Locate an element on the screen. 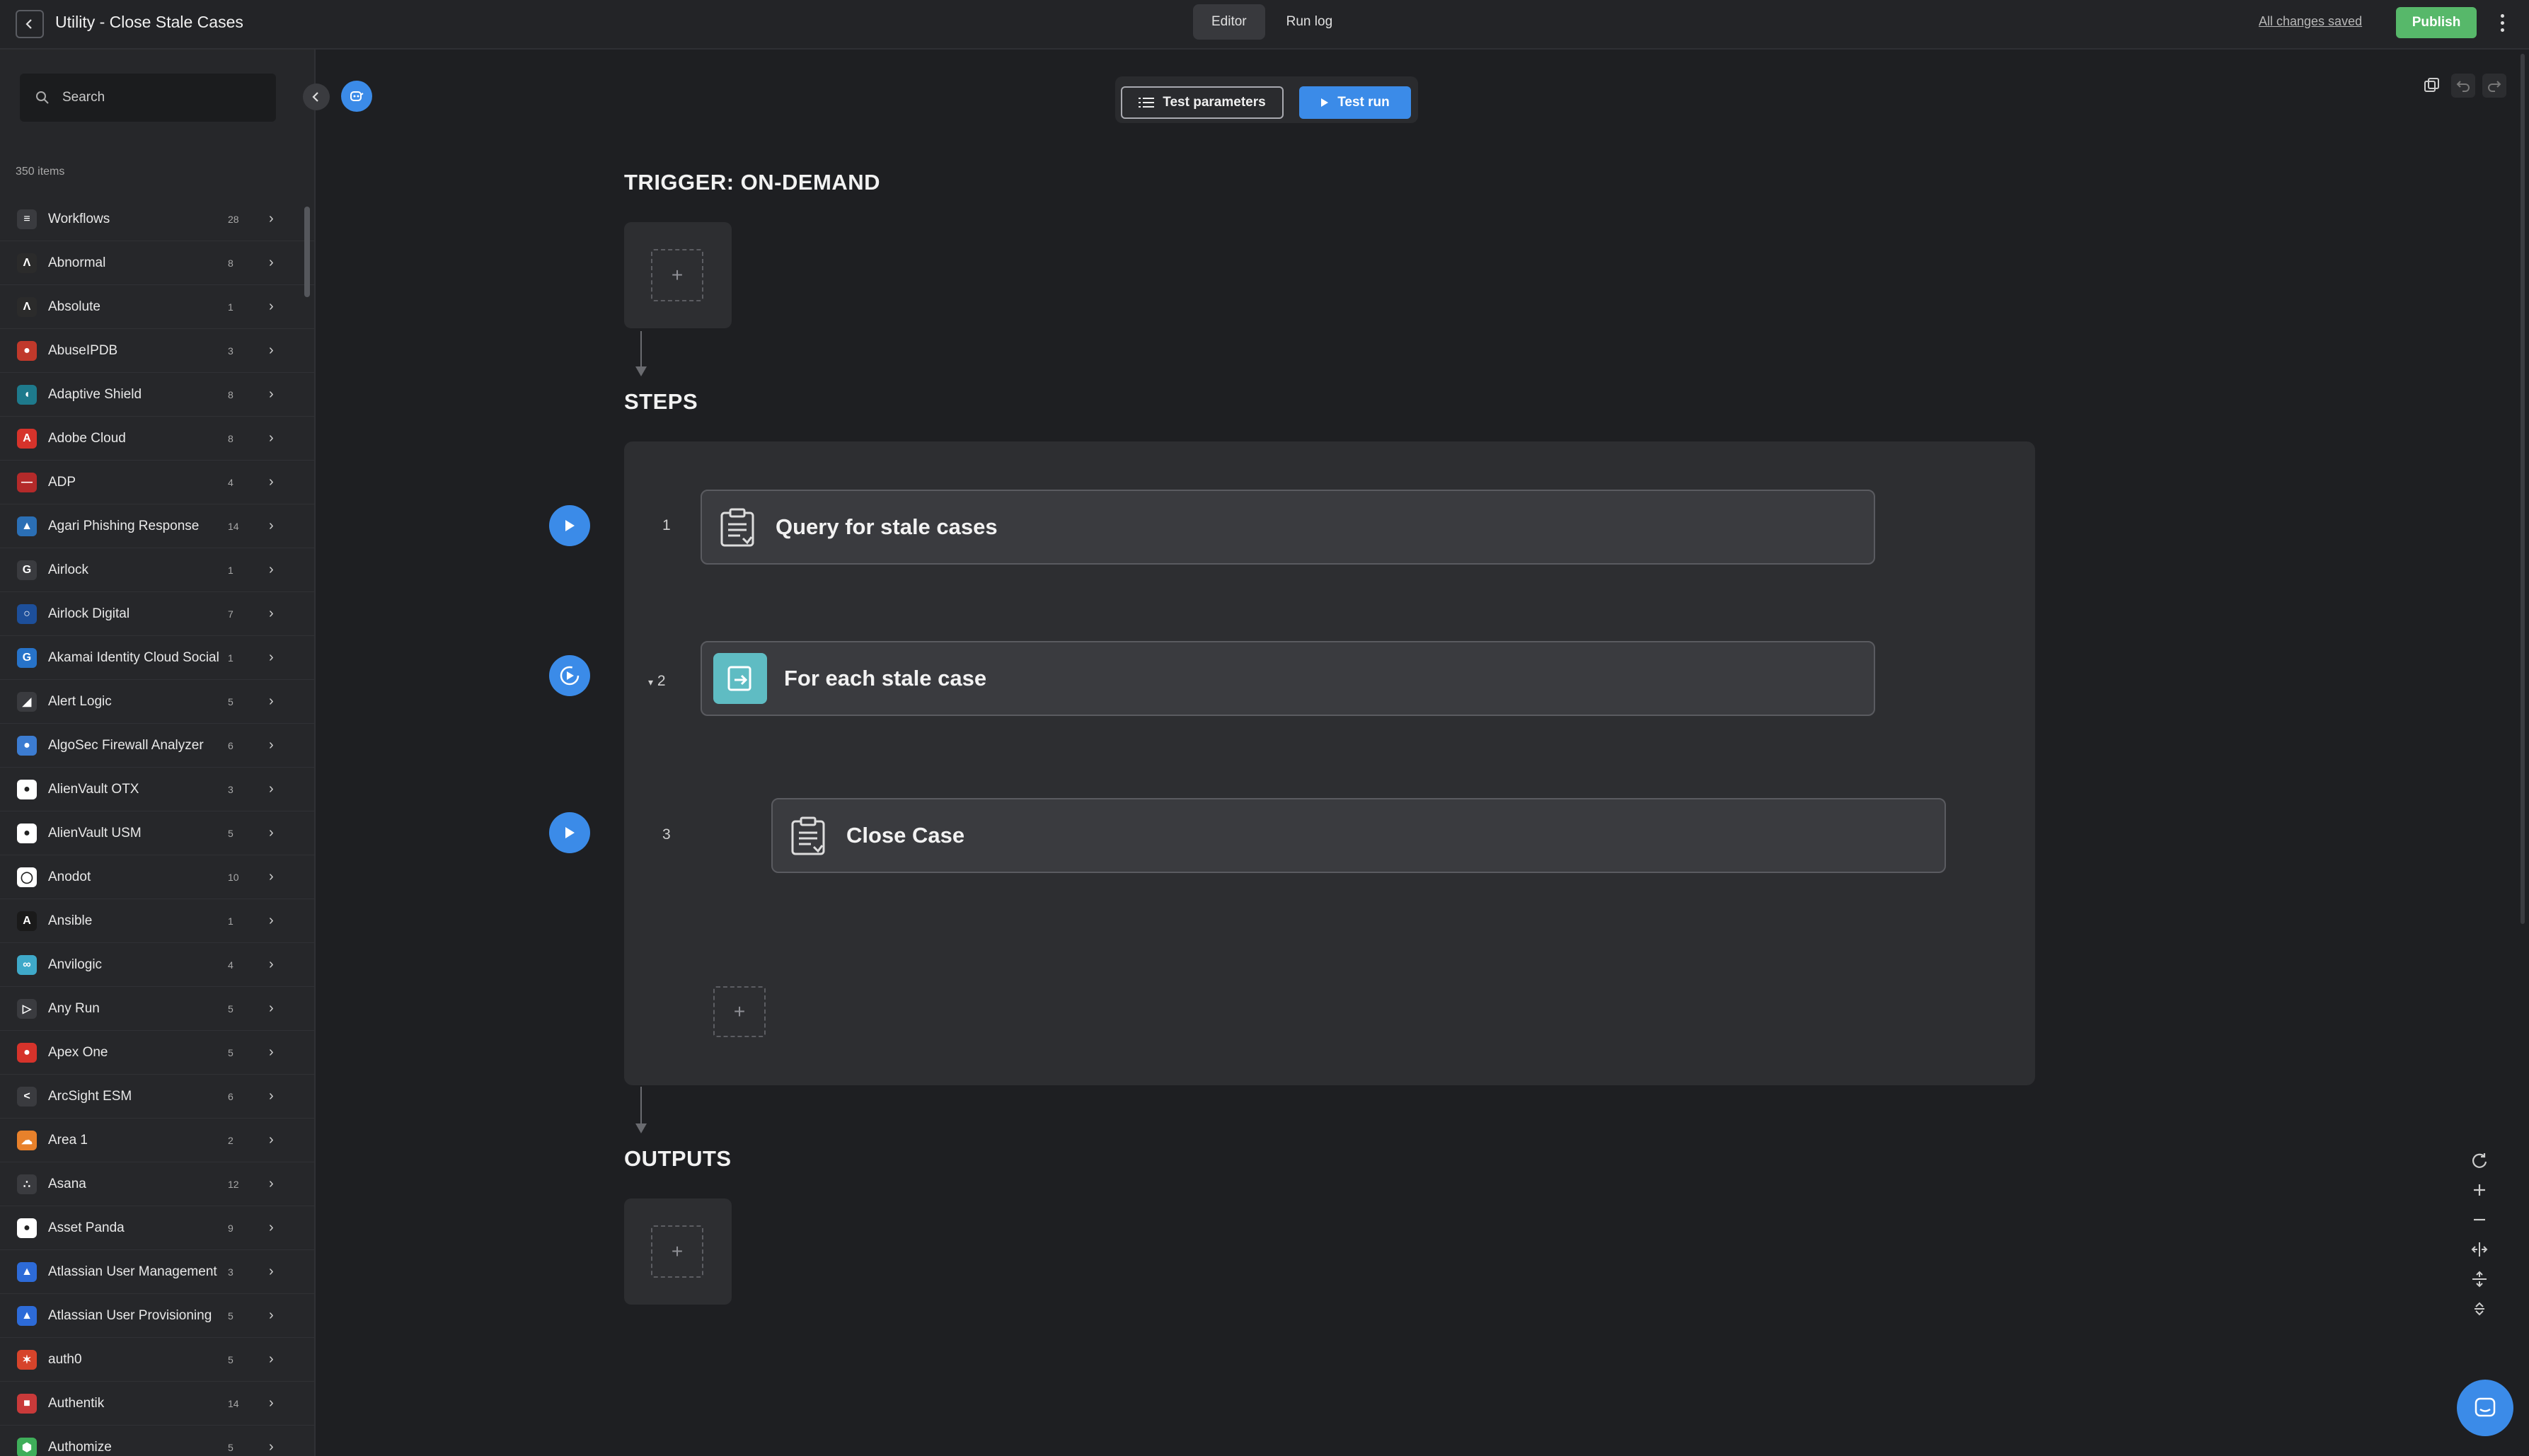  step-number: ▾ 2 is located at coordinates (657, 682).